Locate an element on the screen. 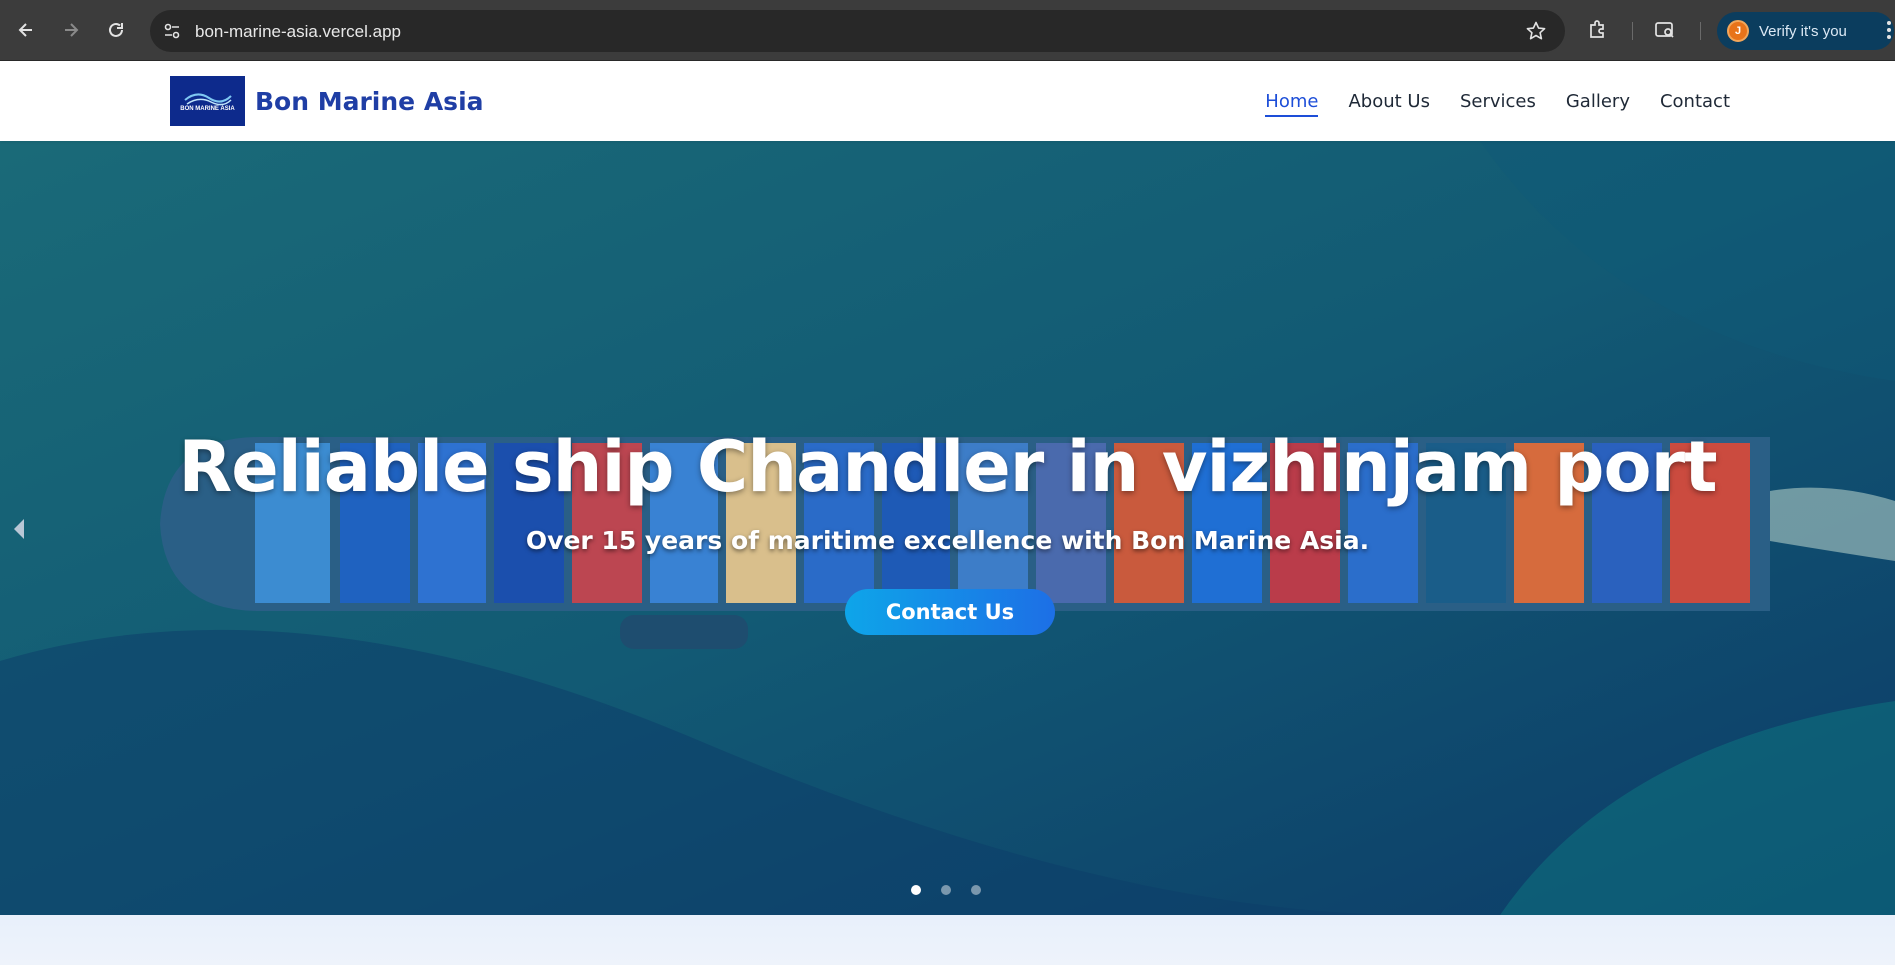 The image size is (1895, 965). extensions-icon is located at coordinates (1598, 30).